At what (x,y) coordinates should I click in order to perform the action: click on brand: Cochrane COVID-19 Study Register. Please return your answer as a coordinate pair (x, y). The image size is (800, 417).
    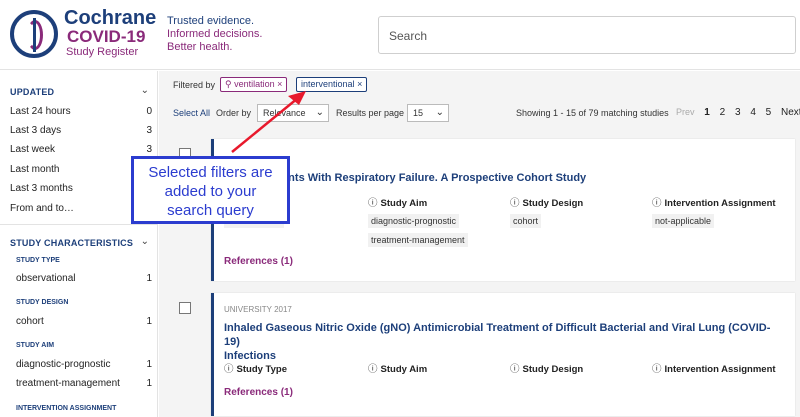
    Looking at the image, I should click on (110, 33).